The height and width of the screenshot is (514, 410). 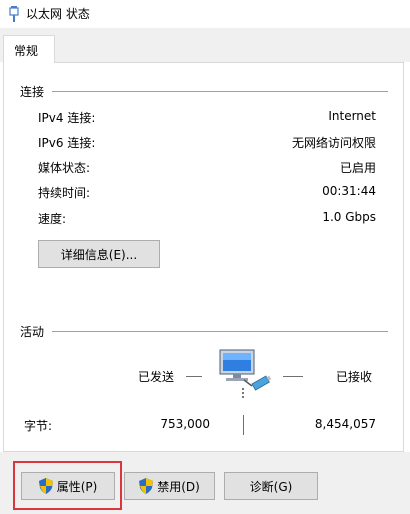 I want to click on received-dash, so click(x=293, y=376).